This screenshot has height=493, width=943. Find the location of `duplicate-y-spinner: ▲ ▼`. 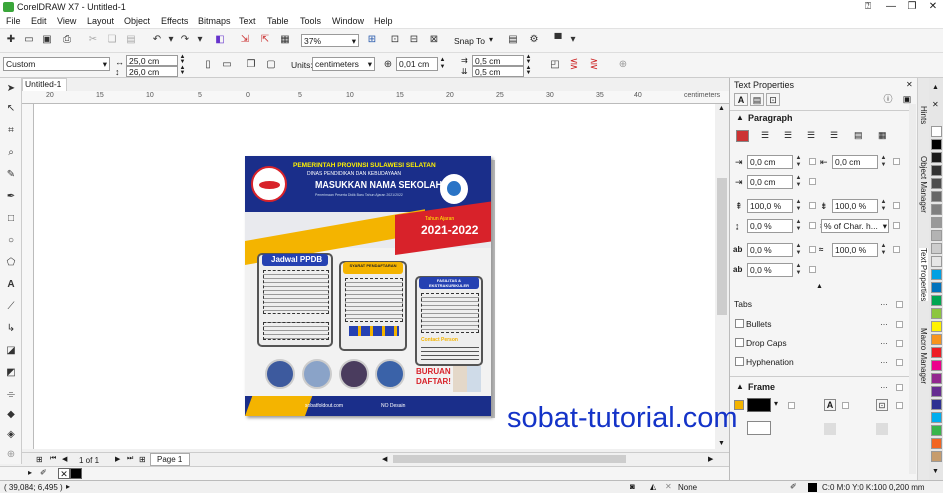

duplicate-y-spinner: ▲ ▼ is located at coordinates (528, 71).